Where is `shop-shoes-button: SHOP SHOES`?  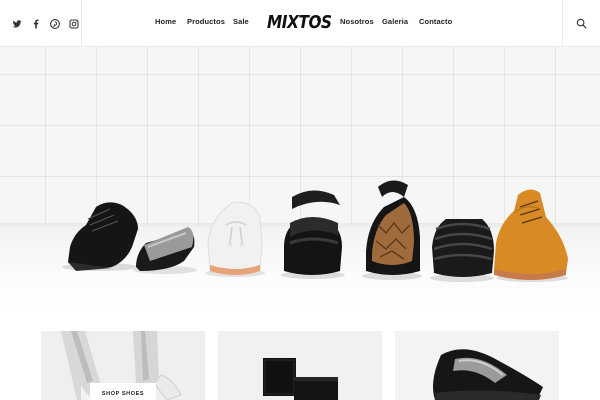
shop-shoes-button: SHOP SHOES is located at coordinates (123, 391).